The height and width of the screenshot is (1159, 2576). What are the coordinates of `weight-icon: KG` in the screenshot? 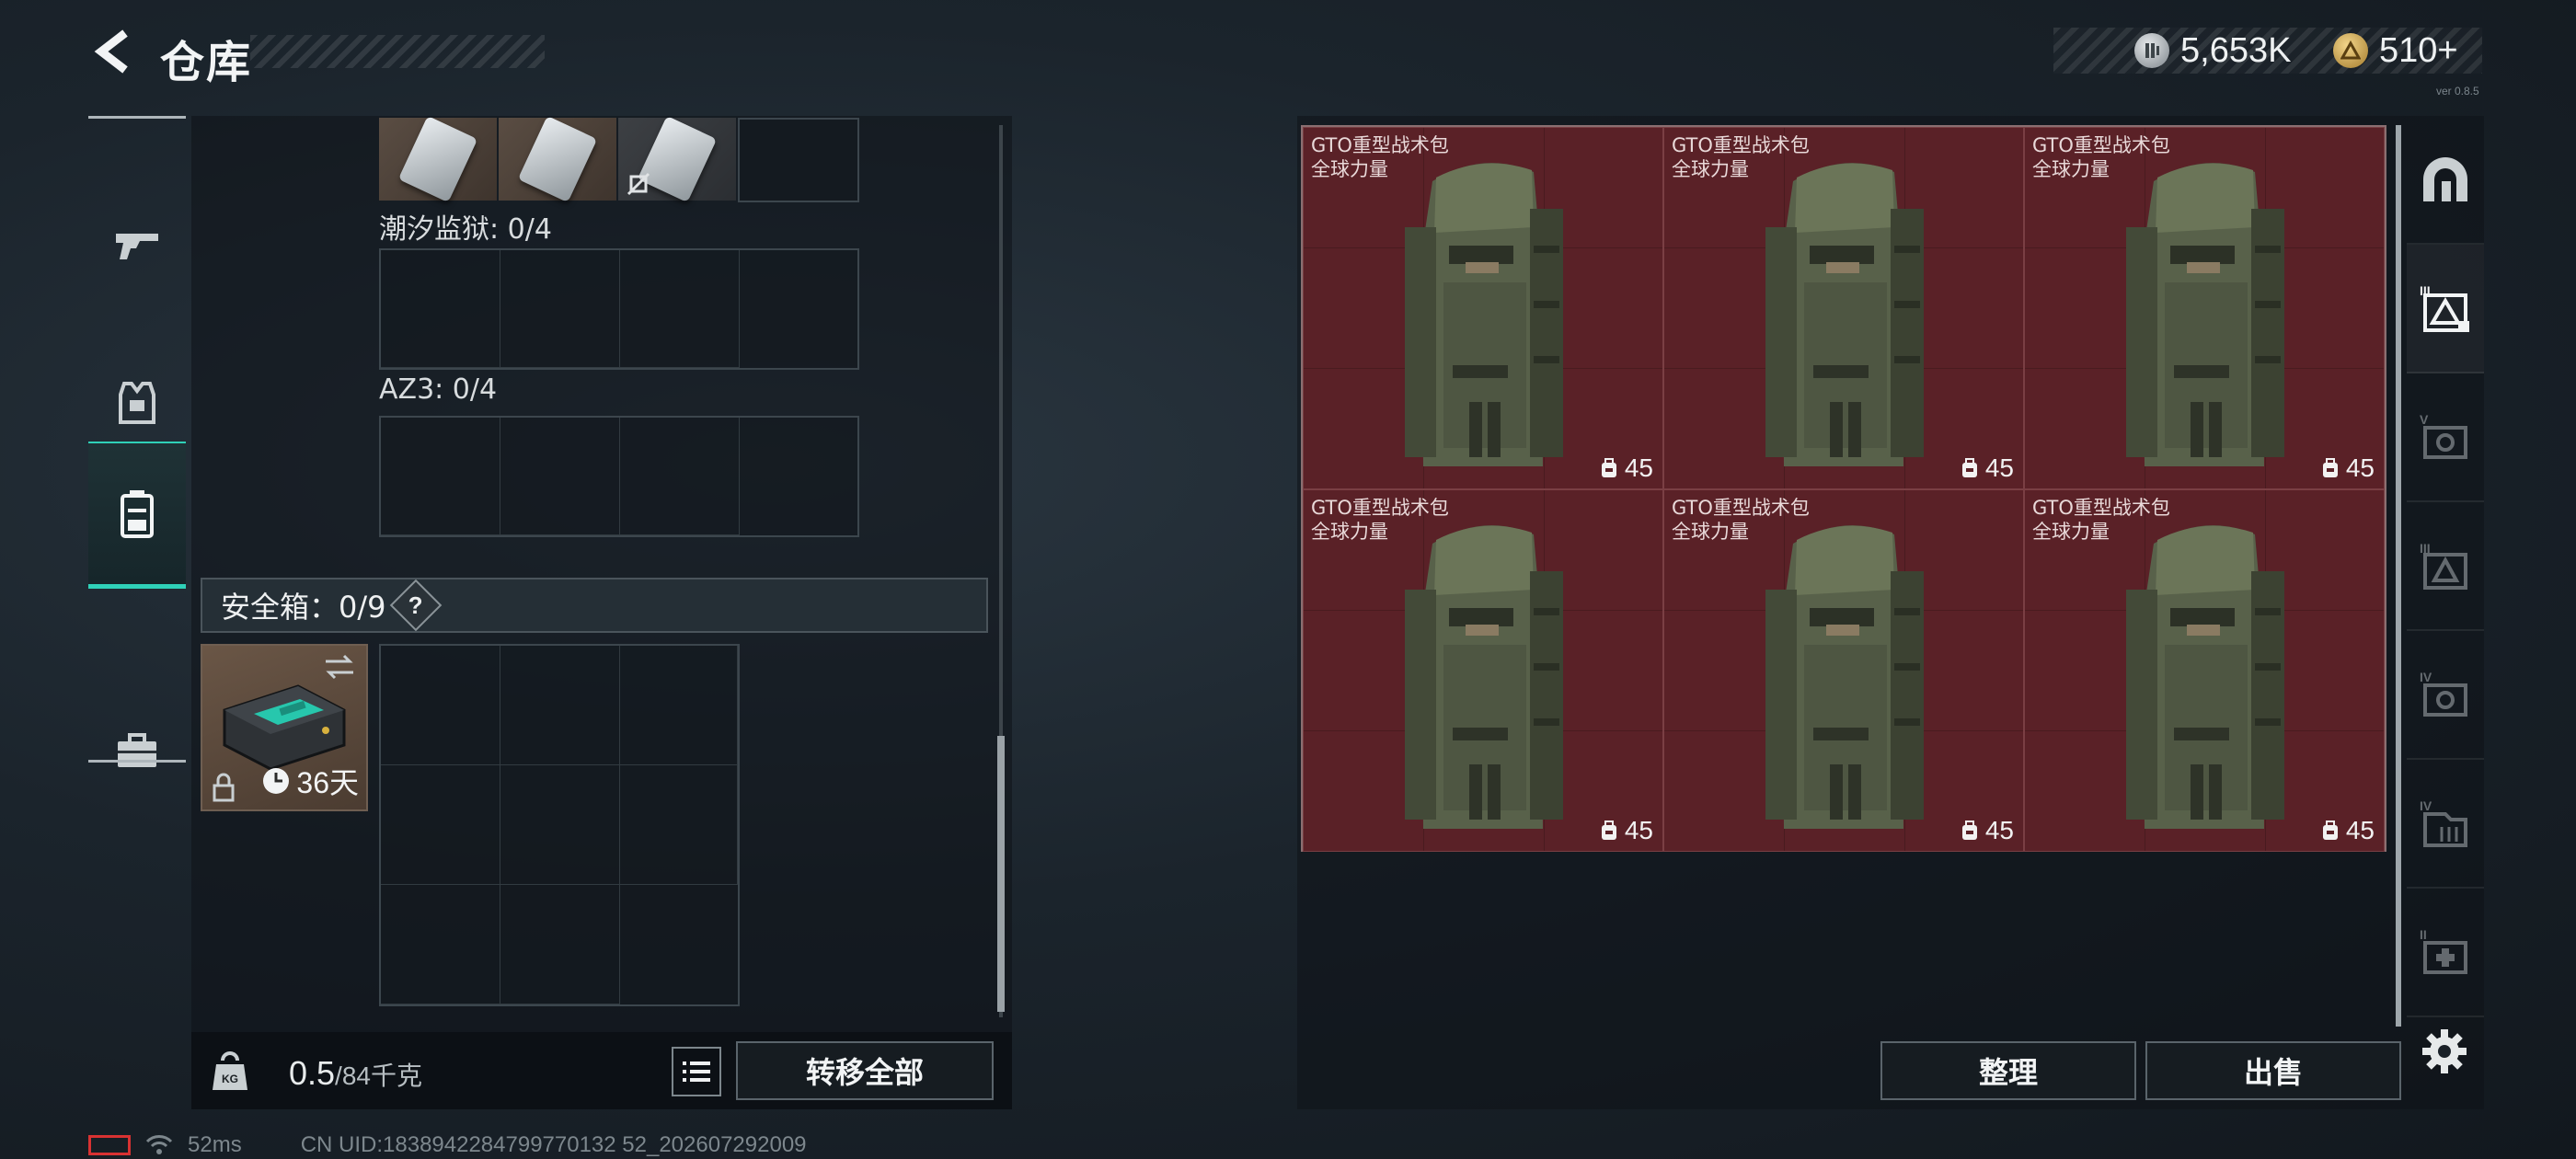 It's located at (230, 1070).